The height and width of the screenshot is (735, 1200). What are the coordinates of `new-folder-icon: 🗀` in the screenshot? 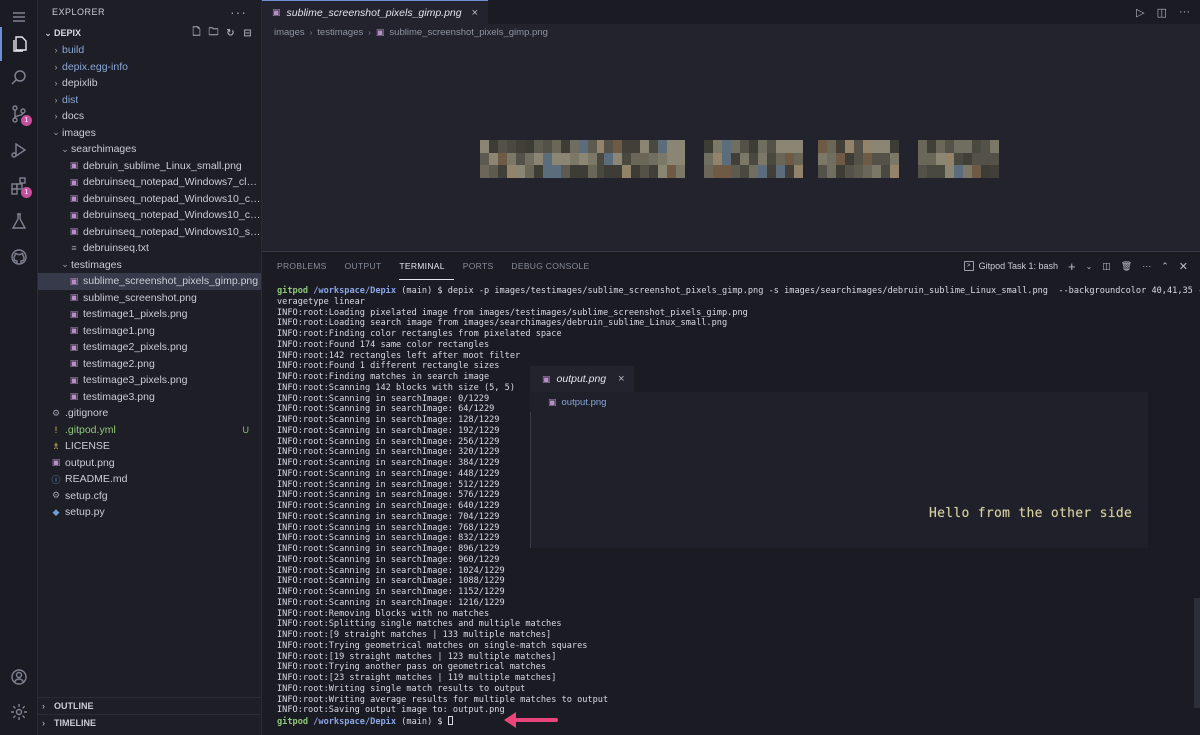 It's located at (213, 33).